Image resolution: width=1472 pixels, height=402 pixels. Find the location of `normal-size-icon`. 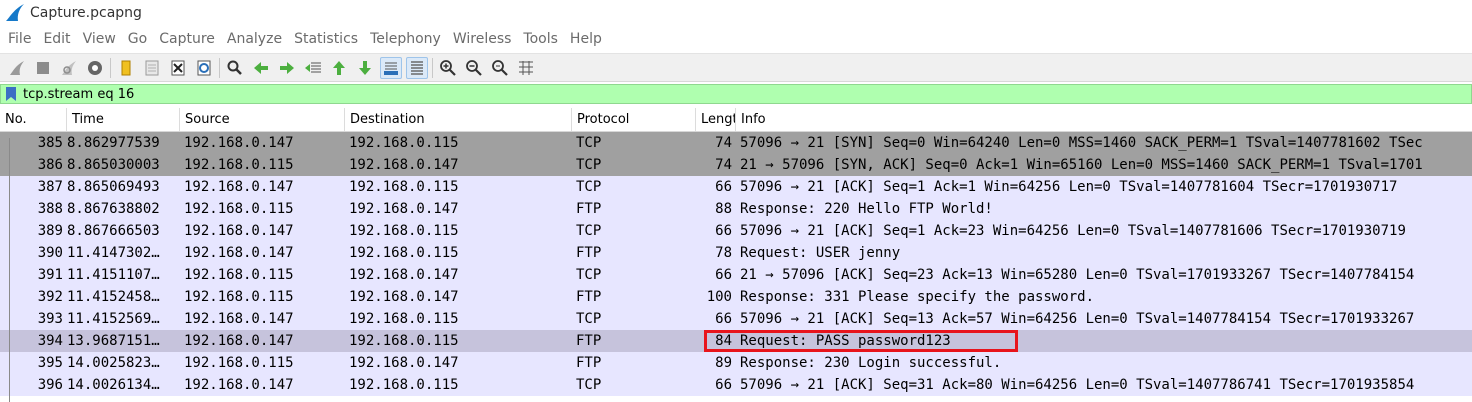

normal-size-icon is located at coordinates (500, 67).